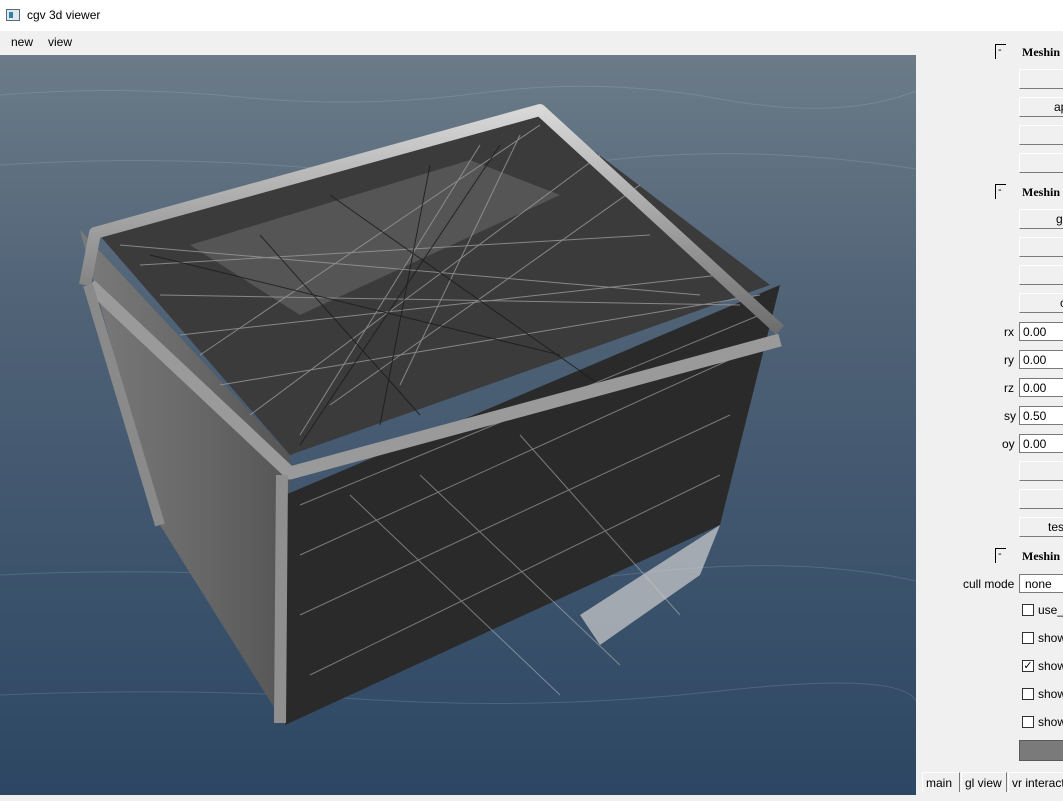 Image resolution: width=1063 pixels, height=801 pixels. Describe the element at coordinates (1041, 415) in the screenshot. I see `sy-input: 0.50` at that location.